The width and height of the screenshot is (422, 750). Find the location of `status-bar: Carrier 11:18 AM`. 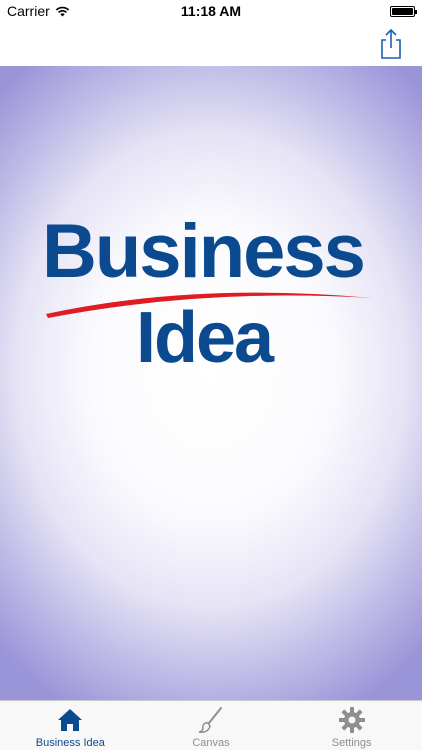

status-bar: Carrier 11:18 AM is located at coordinates (211, 11).